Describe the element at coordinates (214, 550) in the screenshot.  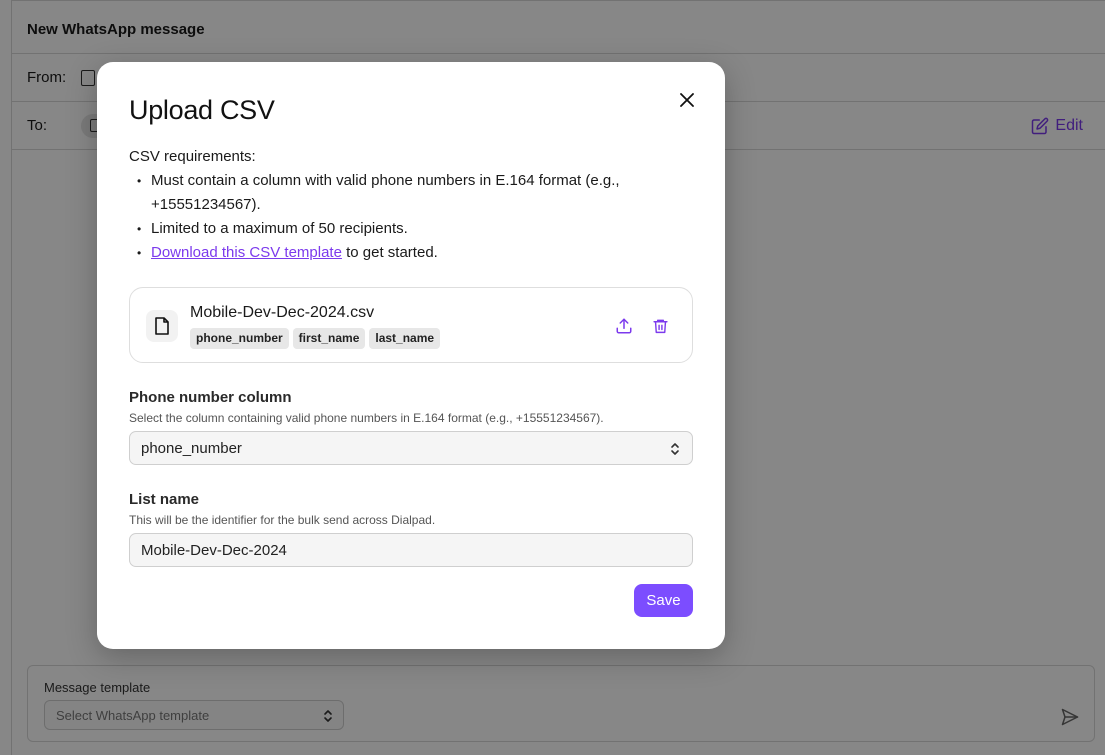
I see `list-name-value: Mobile-Dev-Dec-2024` at that location.